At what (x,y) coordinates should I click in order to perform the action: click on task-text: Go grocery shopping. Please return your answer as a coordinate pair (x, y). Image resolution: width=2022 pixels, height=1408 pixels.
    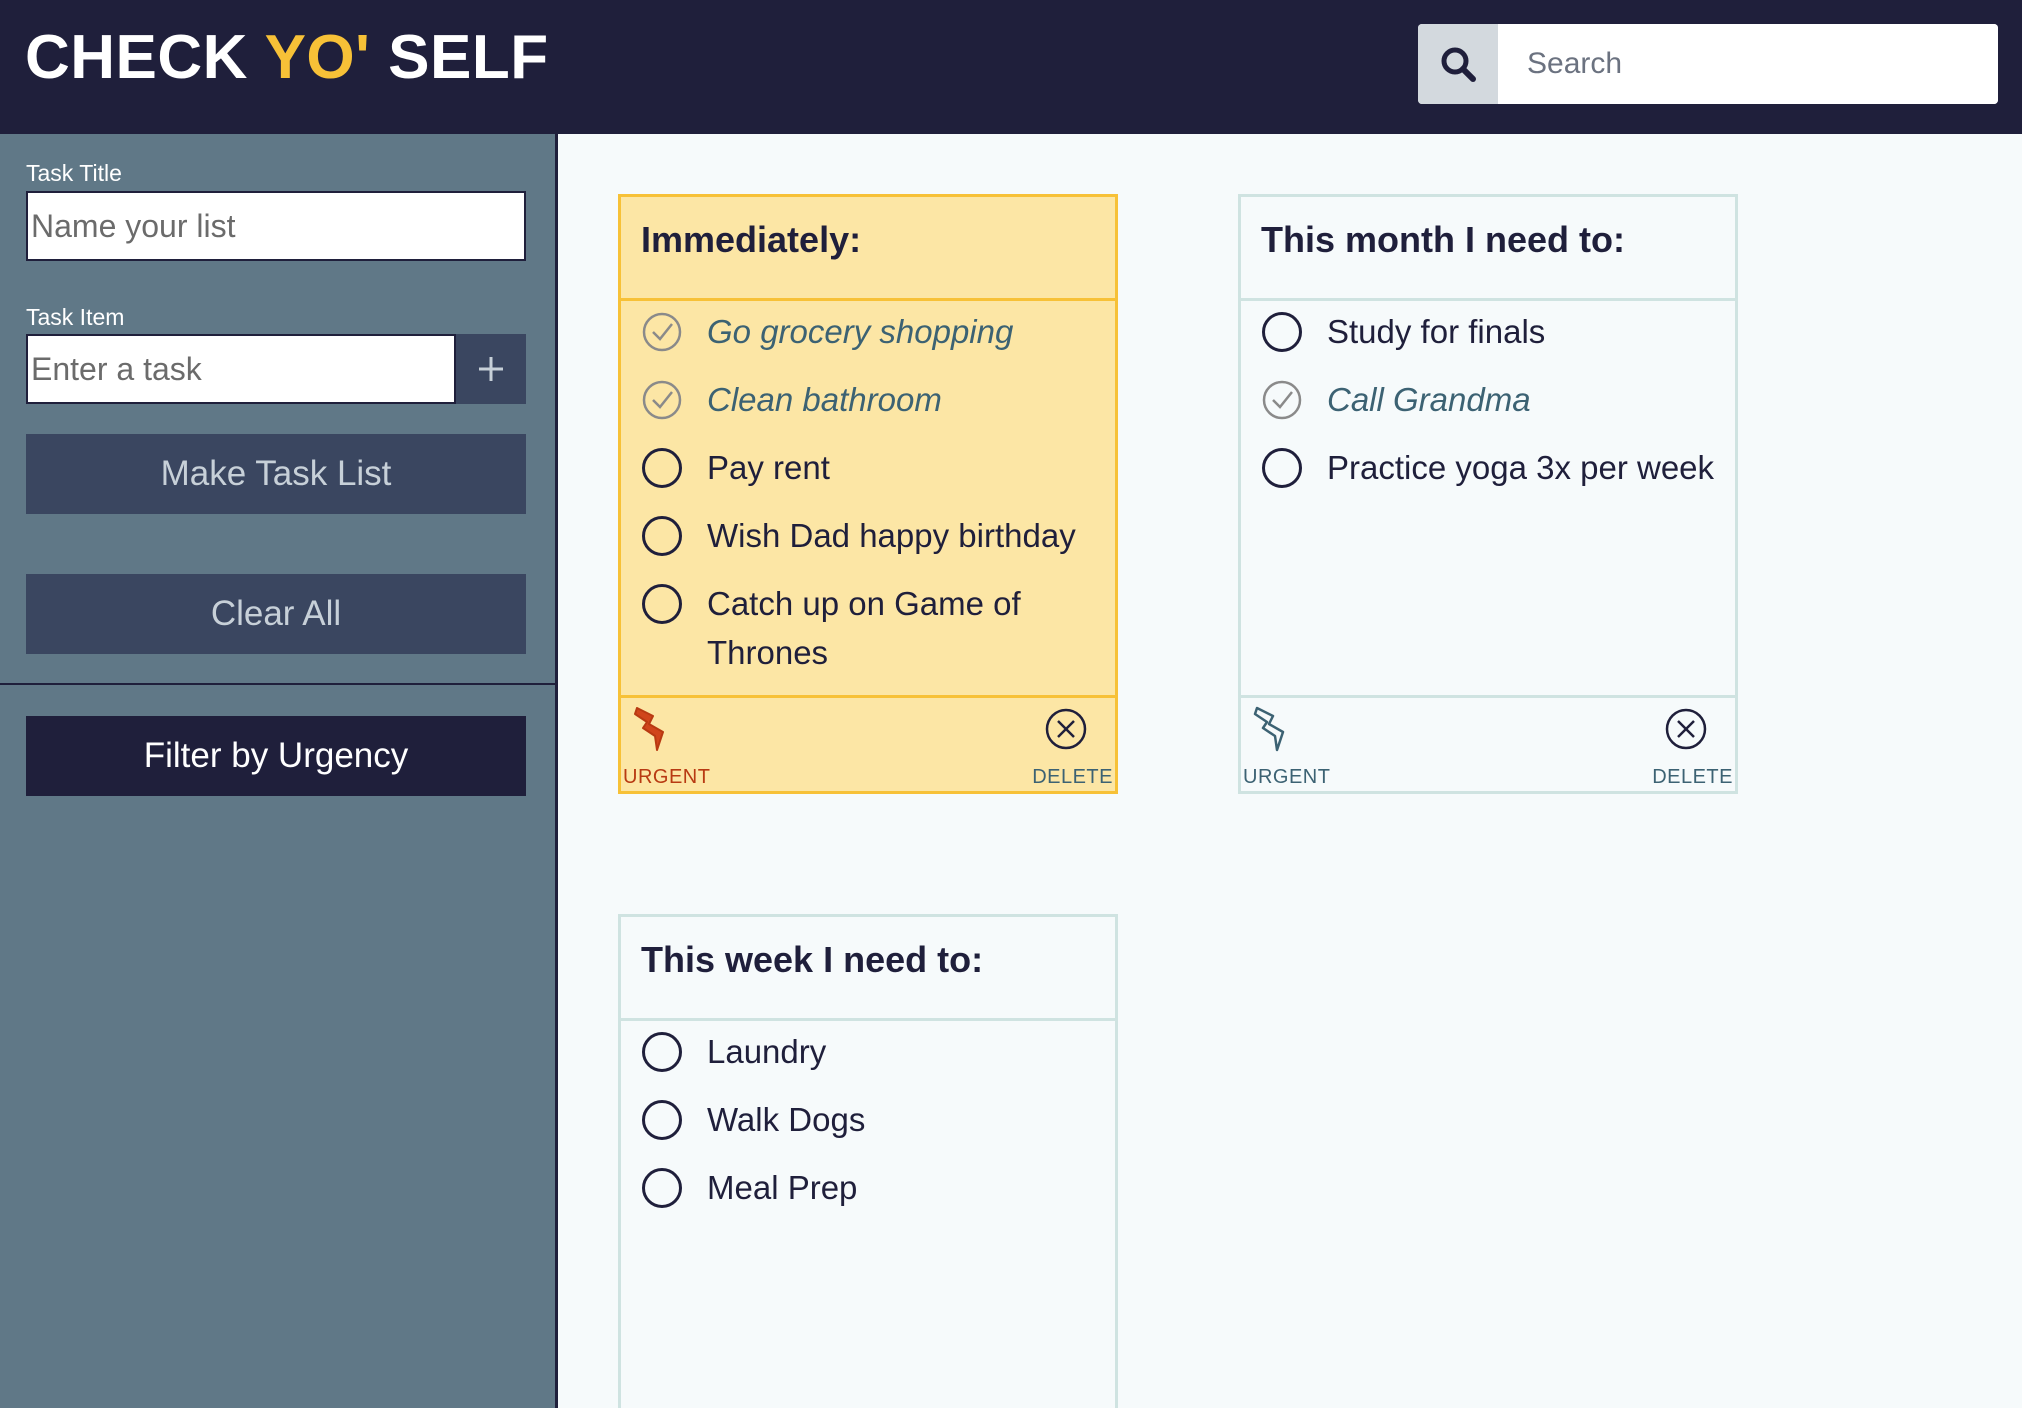
    Looking at the image, I should click on (860, 331).